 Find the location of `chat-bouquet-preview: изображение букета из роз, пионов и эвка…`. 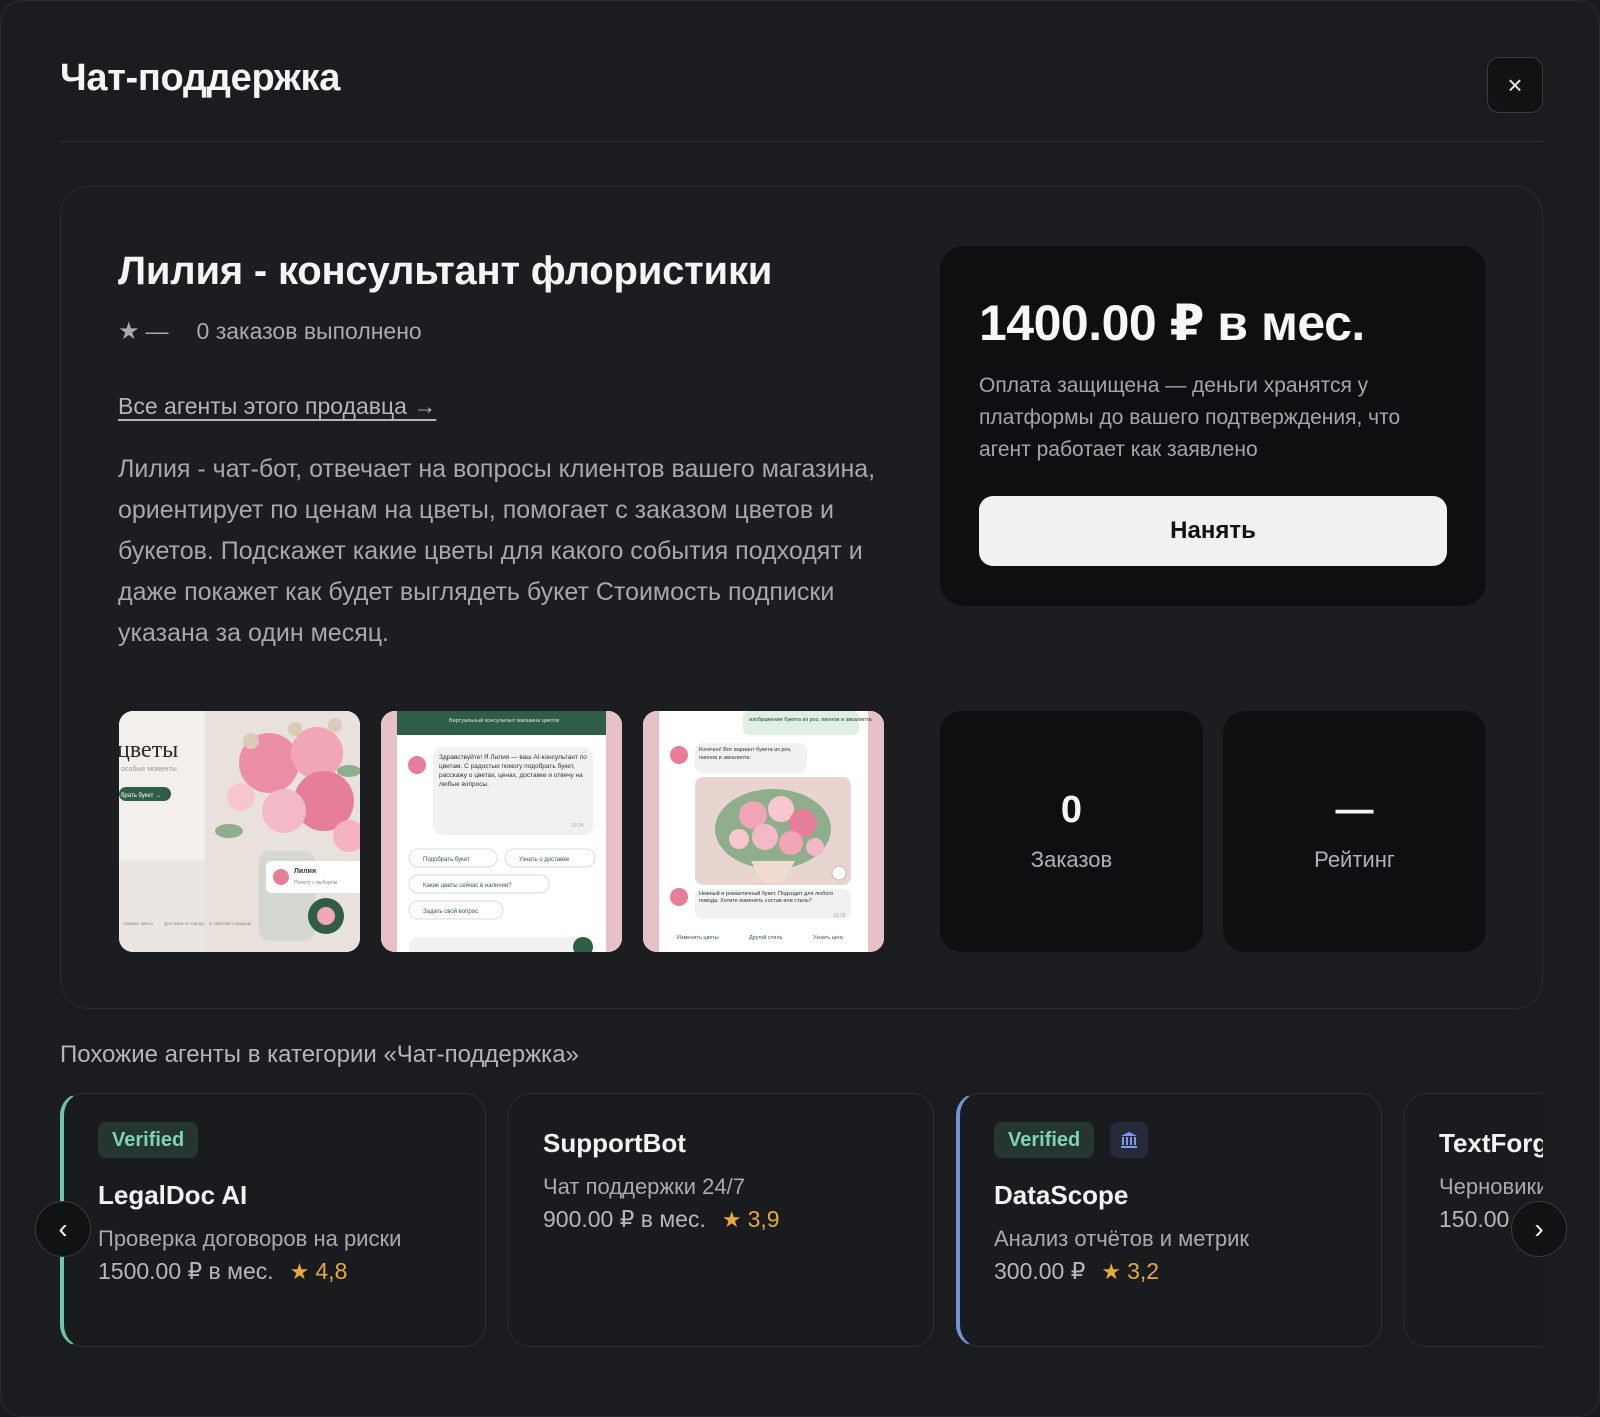

chat-bouquet-preview: изображение букета из роз, пионов и эвка… is located at coordinates (763, 831).